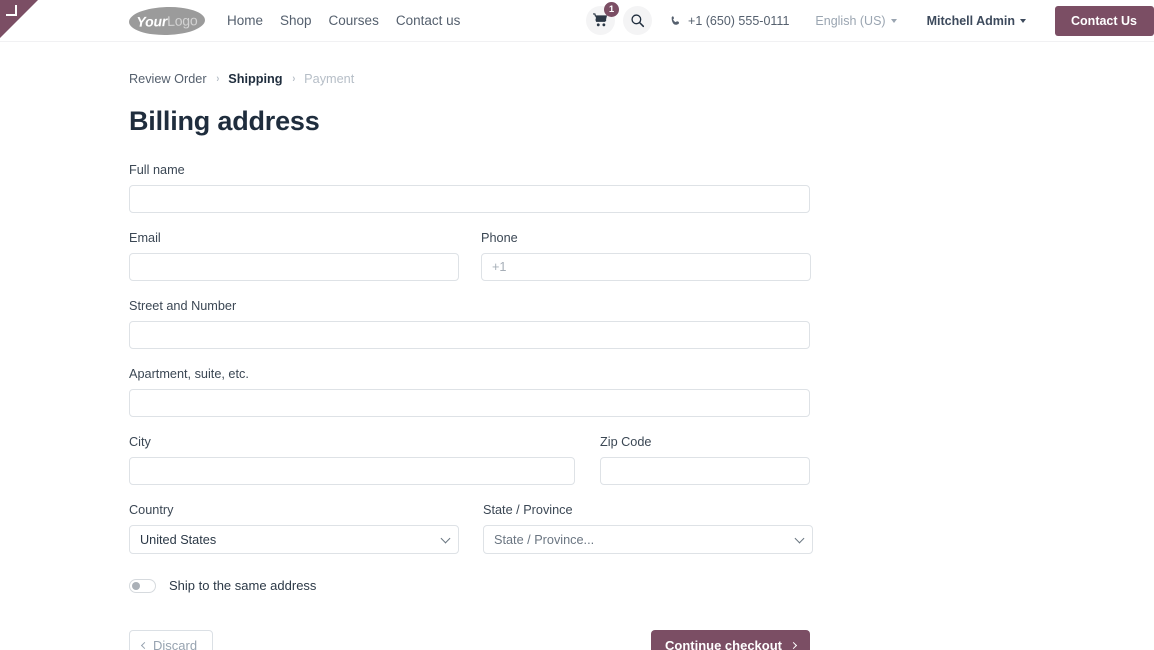 The height and width of the screenshot is (650, 1154). I want to click on breadcrumb-shipping: Shipping, so click(255, 79).